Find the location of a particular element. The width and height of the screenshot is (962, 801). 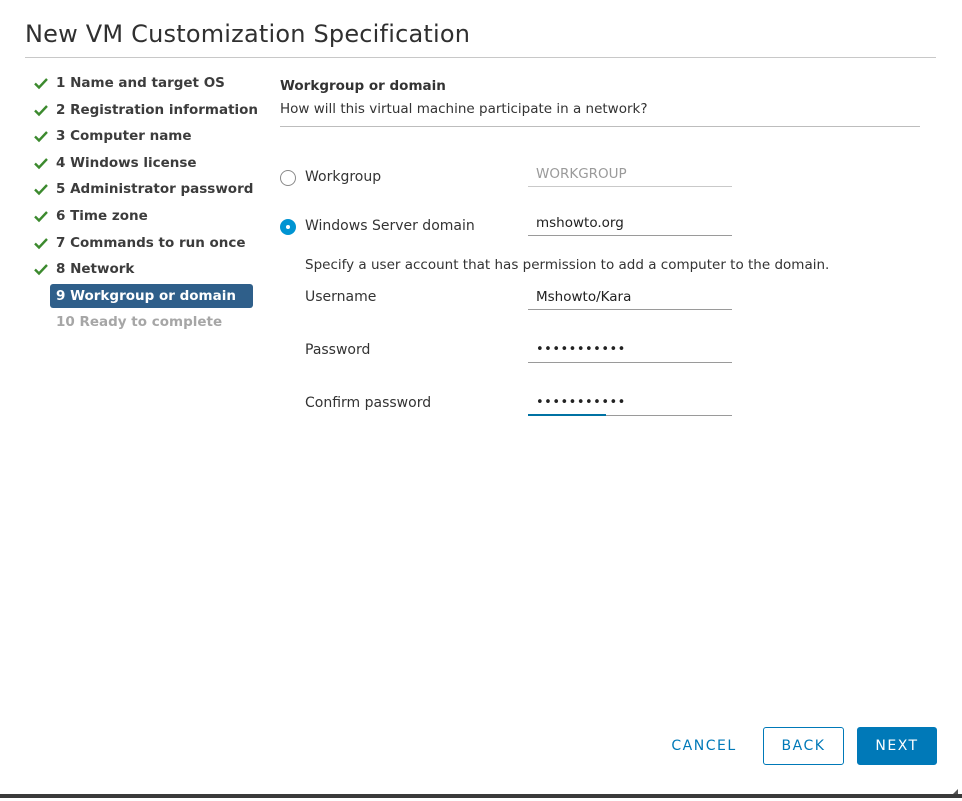

confirm-password-input: ••••••••••• is located at coordinates (630, 404).